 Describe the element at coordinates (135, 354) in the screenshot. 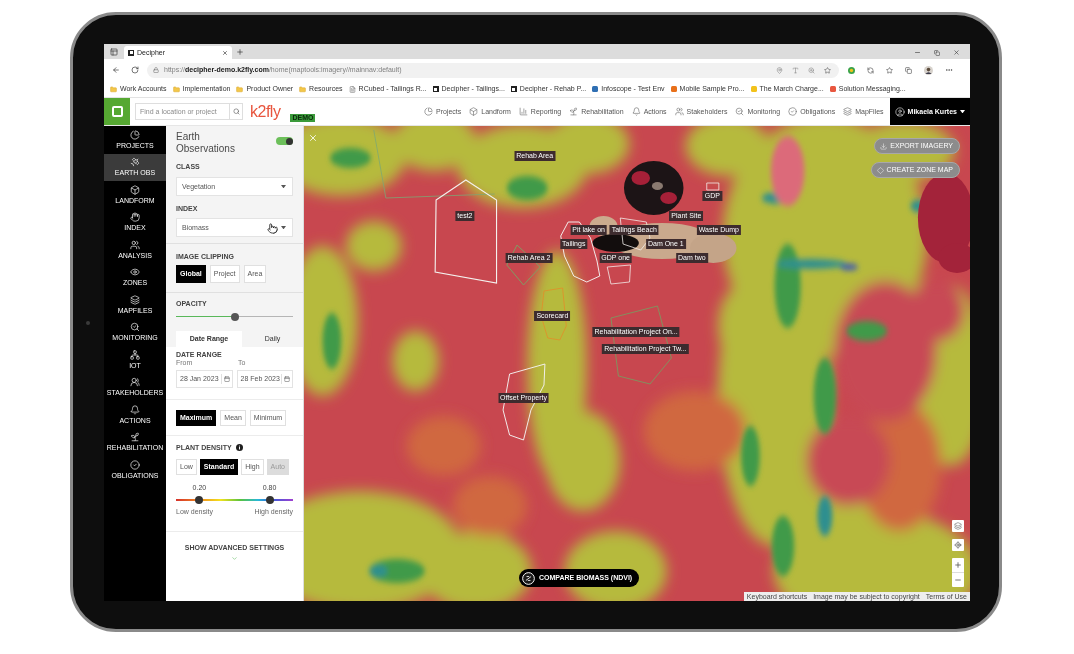

I see `network-icon` at that location.